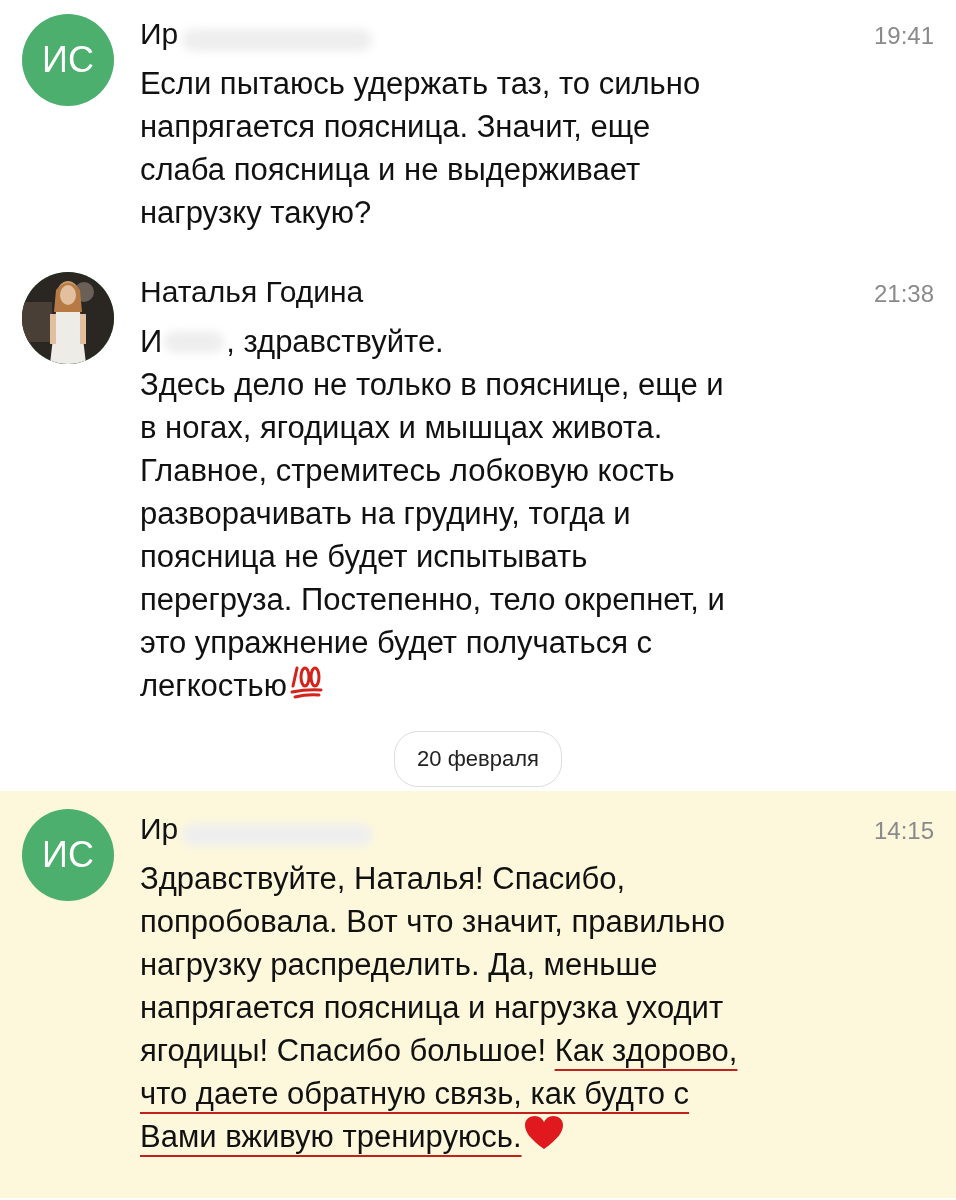 Image resolution: width=956 pixels, height=1200 pixels. I want to click on hundred-points-icon, so click(305, 682).